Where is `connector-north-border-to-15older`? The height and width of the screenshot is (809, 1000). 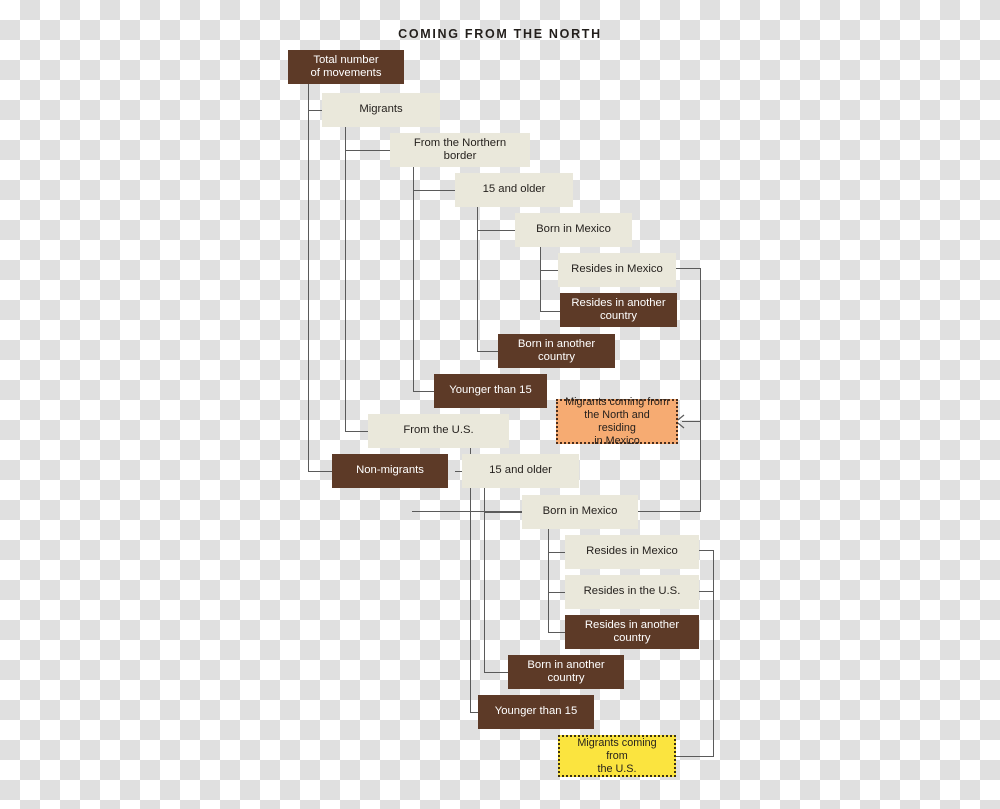
connector-north-border-to-15older is located at coordinates (434, 190).